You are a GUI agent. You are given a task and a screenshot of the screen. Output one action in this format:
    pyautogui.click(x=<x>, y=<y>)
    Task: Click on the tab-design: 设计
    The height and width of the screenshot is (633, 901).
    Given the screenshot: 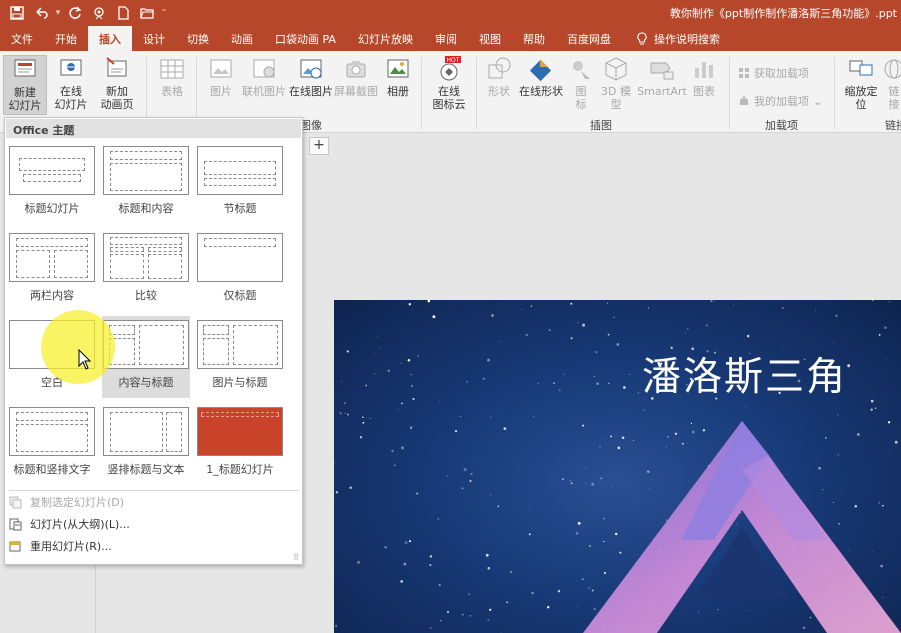 What is the action you would take?
    pyautogui.click(x=154, y=38)
    